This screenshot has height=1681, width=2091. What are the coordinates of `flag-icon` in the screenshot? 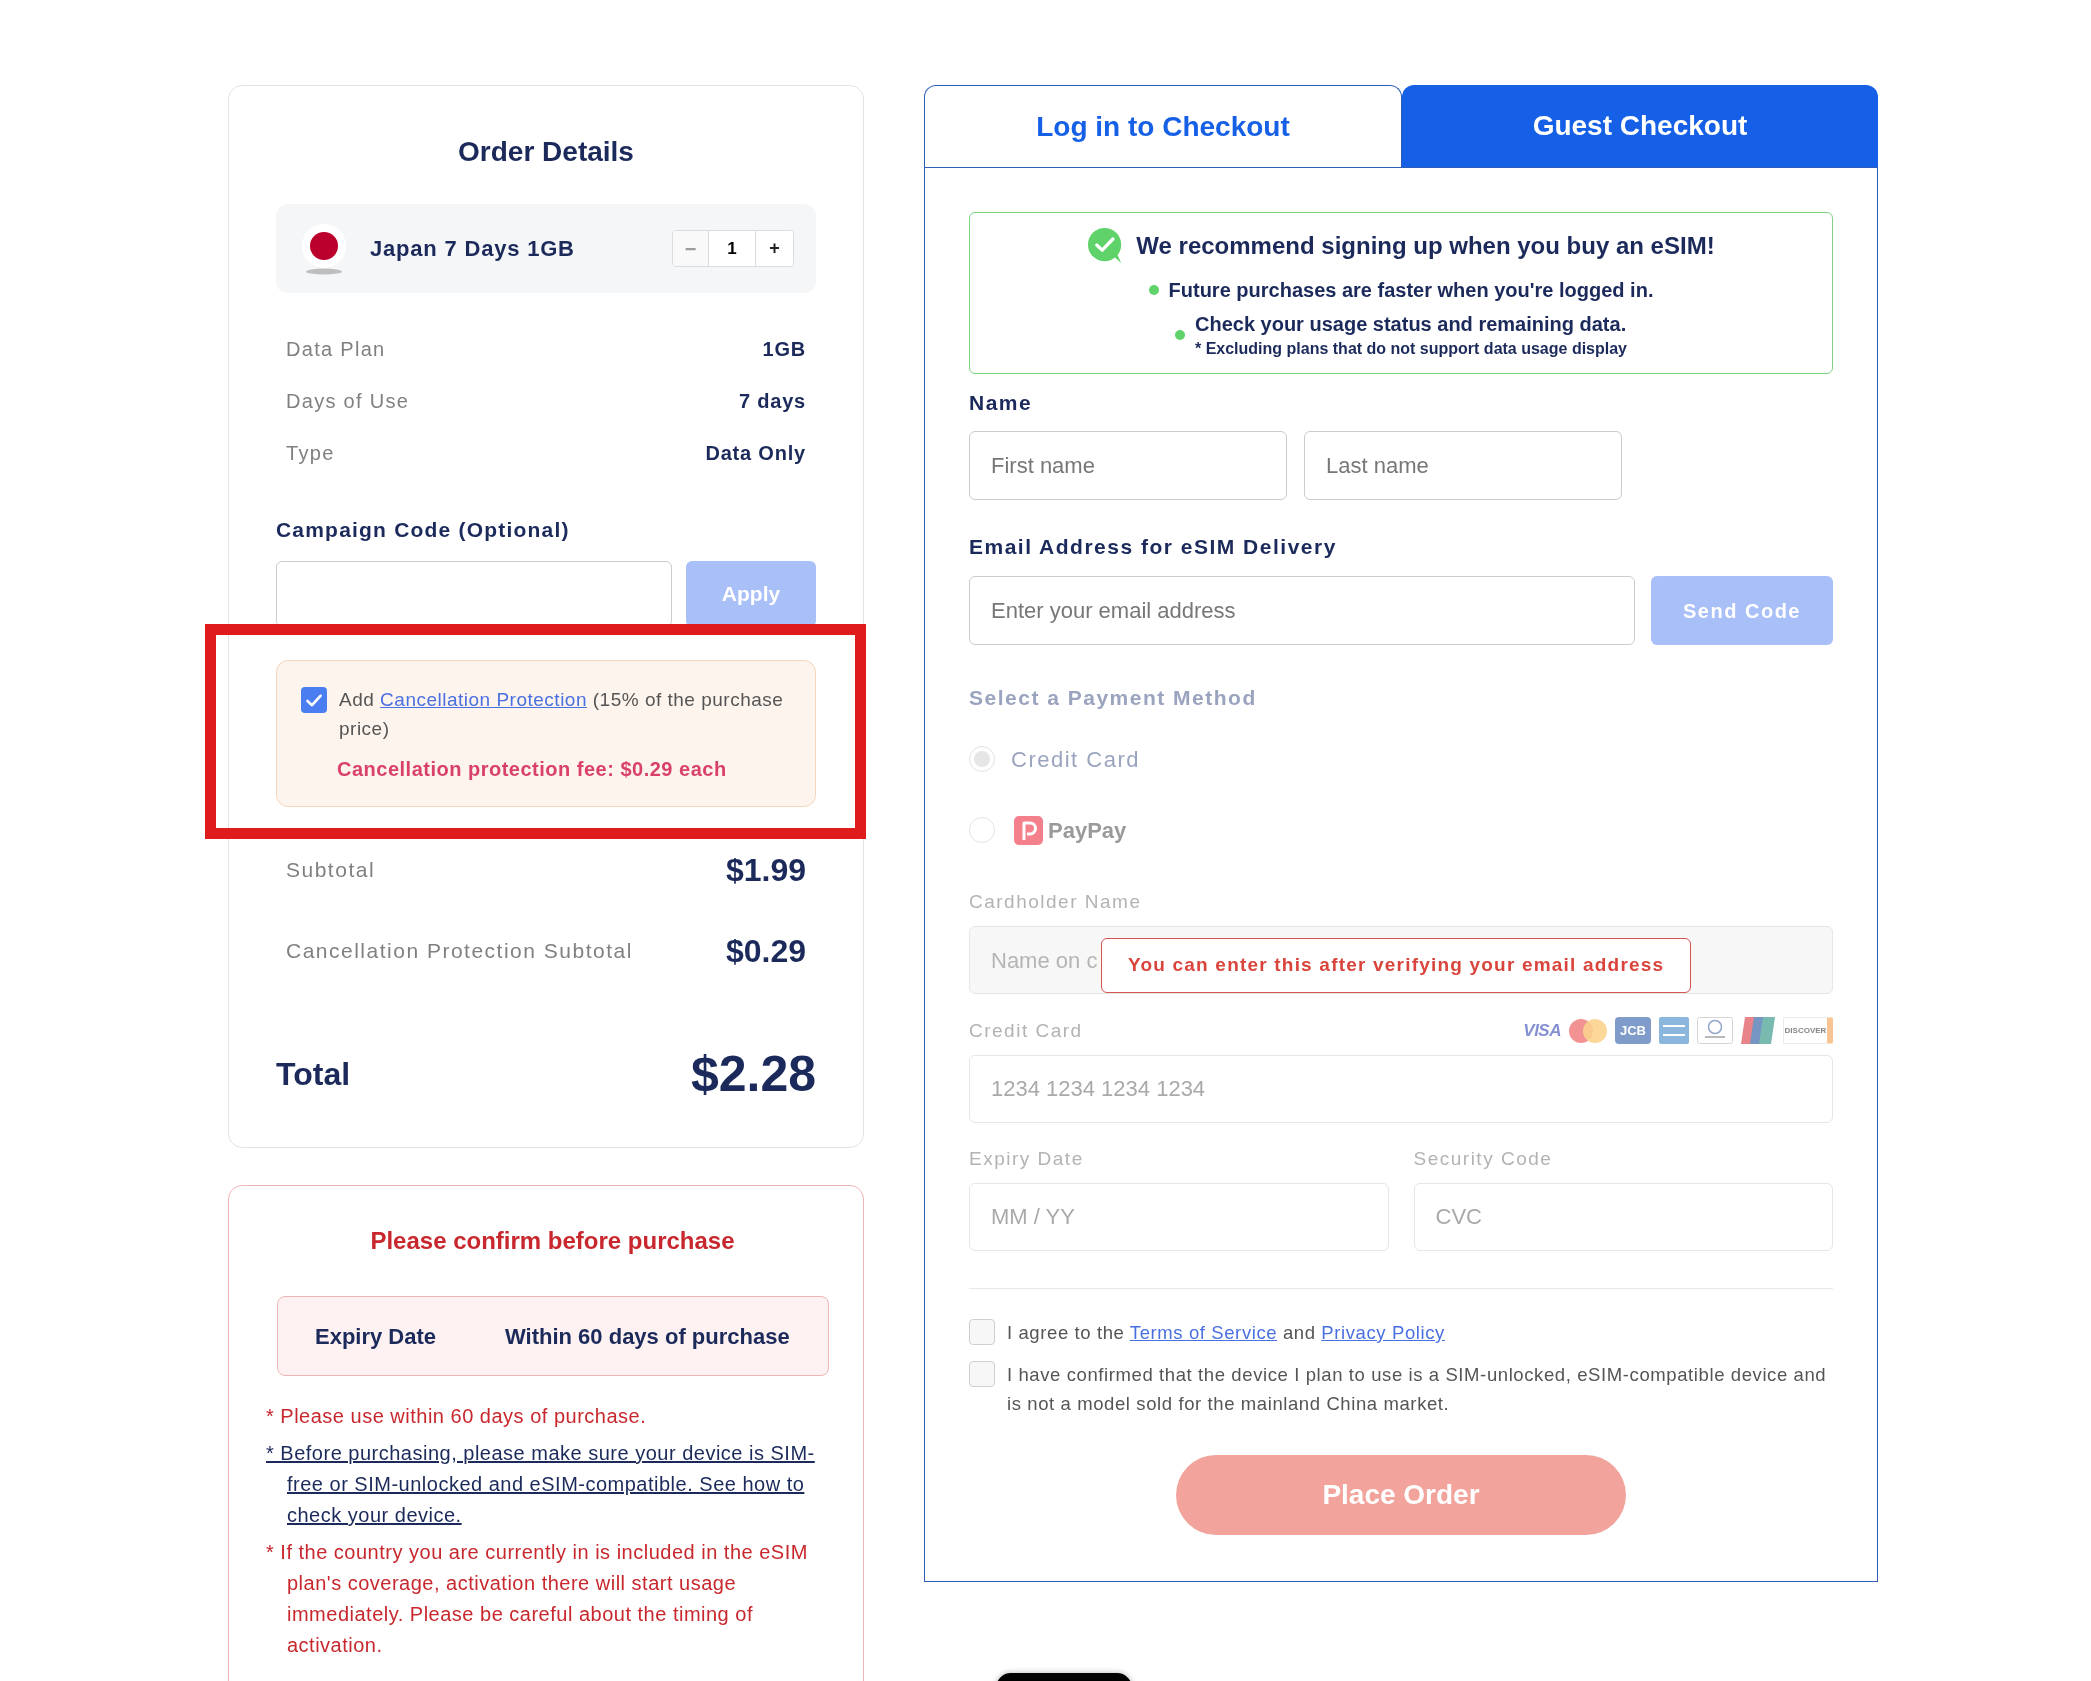 It's located at (324, 248).